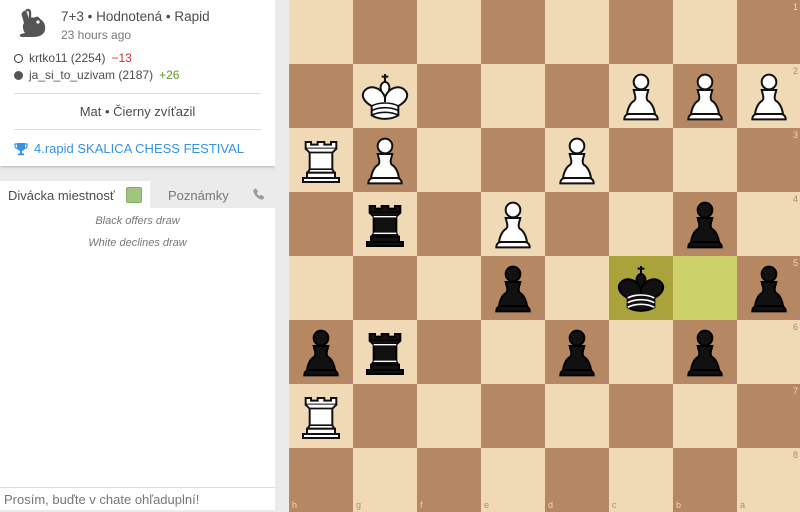 The width and height of the screenshot is (800, 512). I want to click on square-b8: b, so click(705, 480).